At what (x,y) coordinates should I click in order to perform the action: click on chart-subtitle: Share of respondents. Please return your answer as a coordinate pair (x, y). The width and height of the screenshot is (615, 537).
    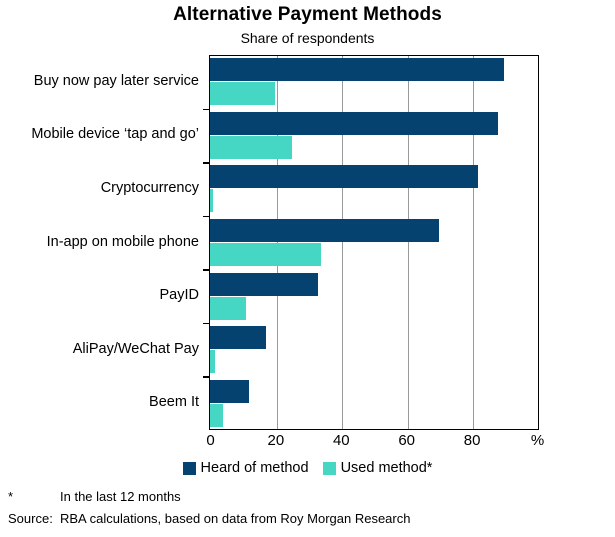
    Looking at the image, I should click on (307, 38).